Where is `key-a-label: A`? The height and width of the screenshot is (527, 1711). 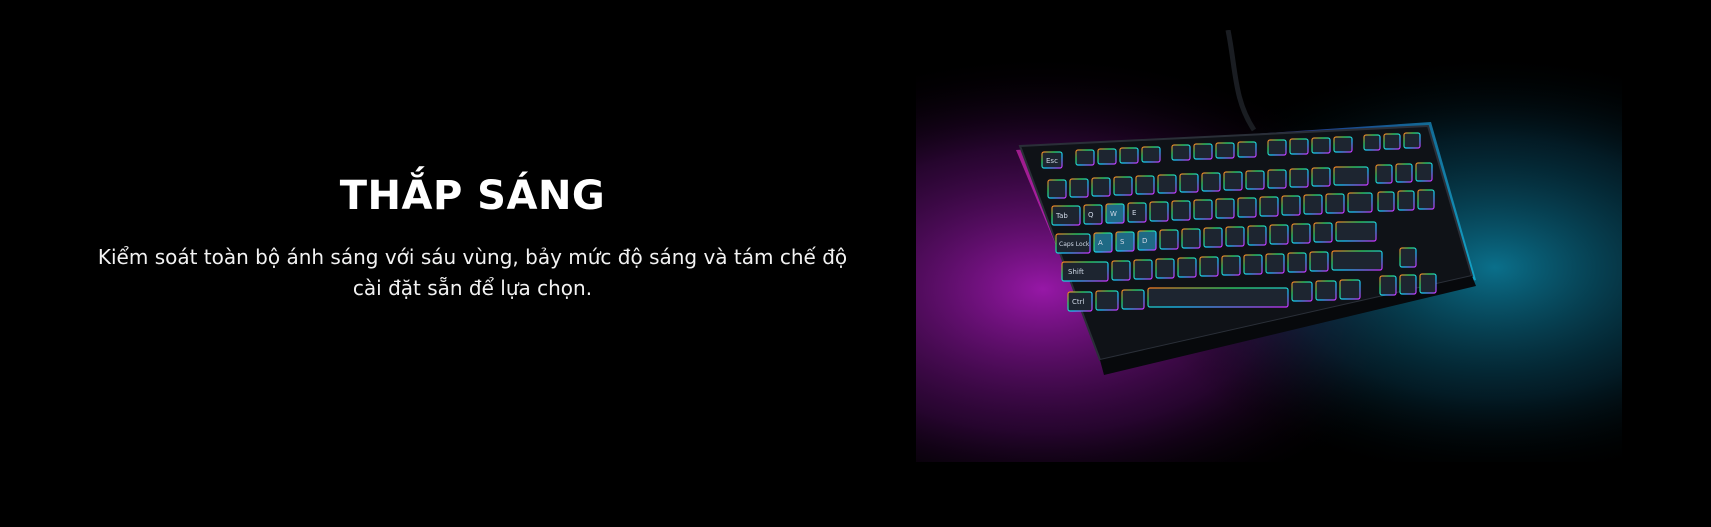
key-a-label: A is located at coordinates (1100, 243).